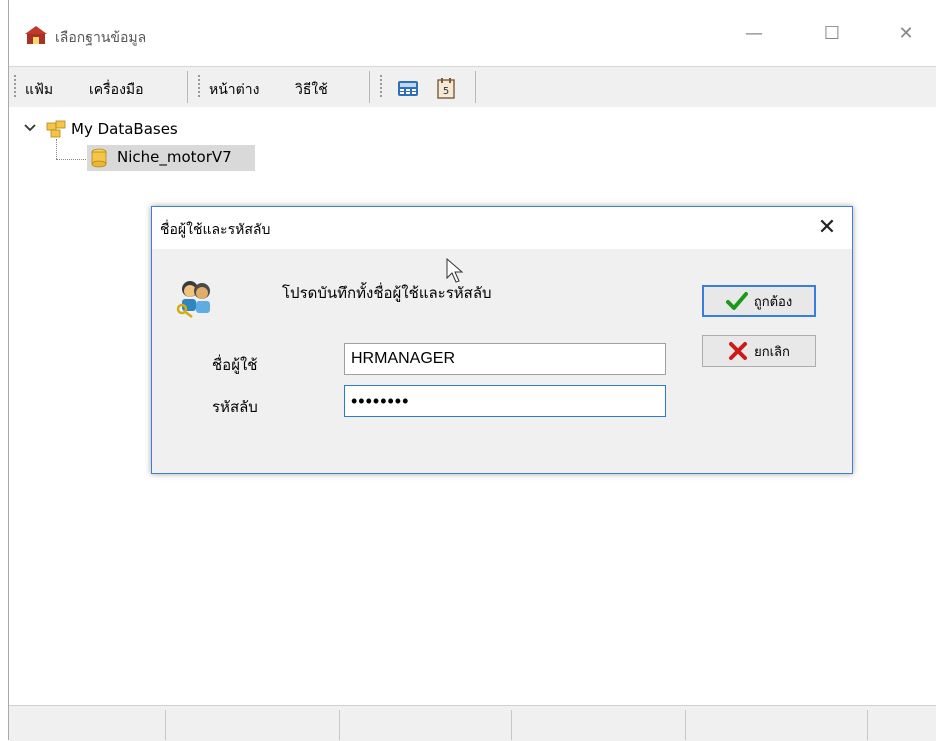 Image resolution: width=936 pixels, height=741 pixels. What do you see at coordinates (408, 88) in the screenshot?
I see `calculator-icon` at bounding box center [408, 88].